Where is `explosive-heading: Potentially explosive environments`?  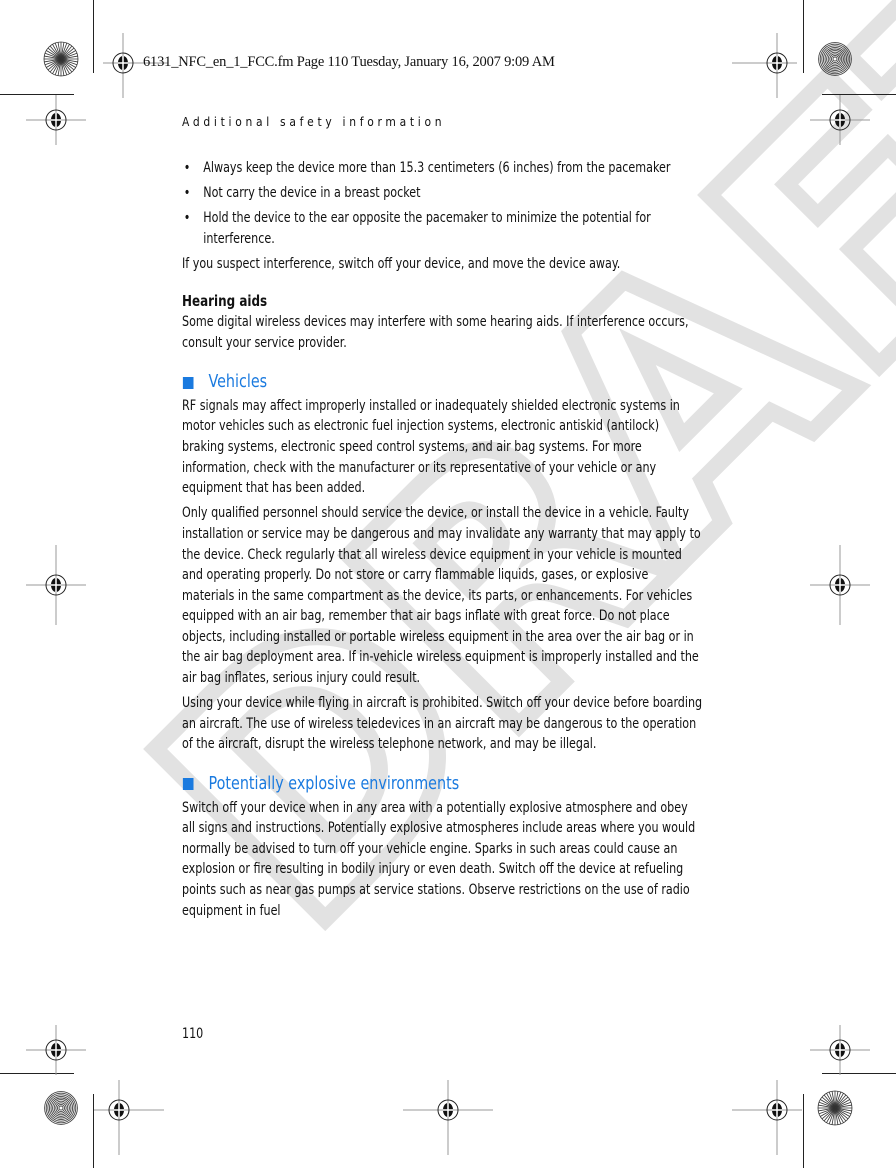
explosive-heading: Potentially explosive environments is located at coordinates (443, 784).